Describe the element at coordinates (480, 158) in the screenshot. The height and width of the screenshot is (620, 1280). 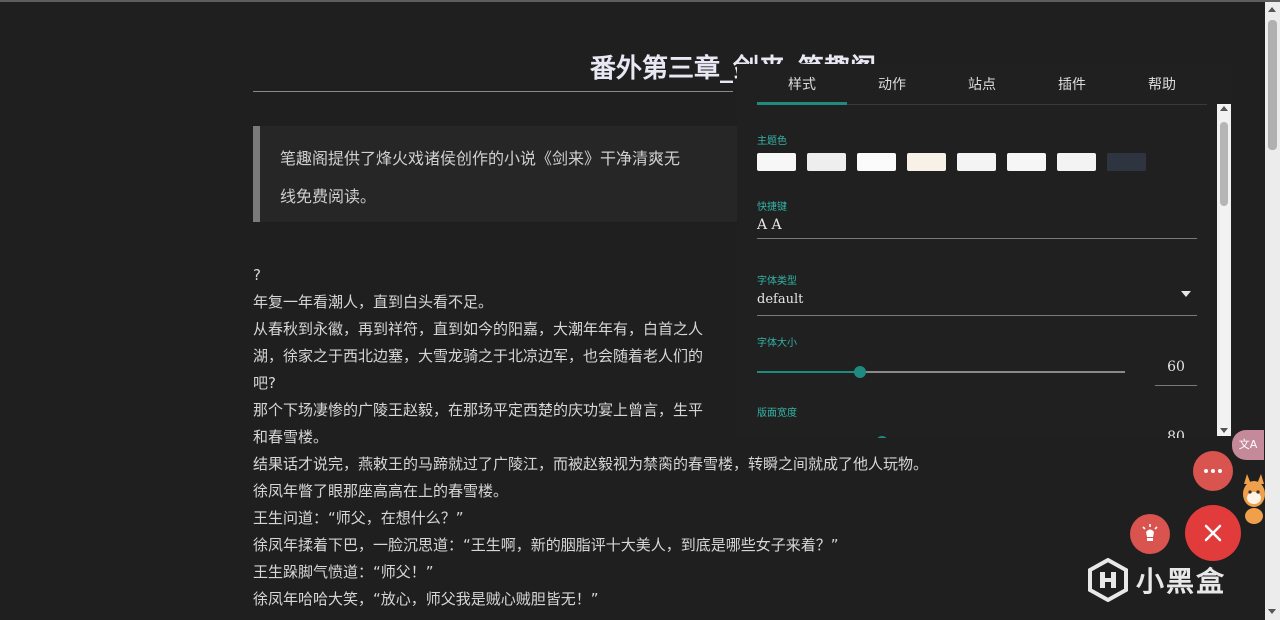
I see `source-notice-line: 笔趣阁提供了烽火戏诸侯创作的小说《剑来》干净清爽无` at that location.